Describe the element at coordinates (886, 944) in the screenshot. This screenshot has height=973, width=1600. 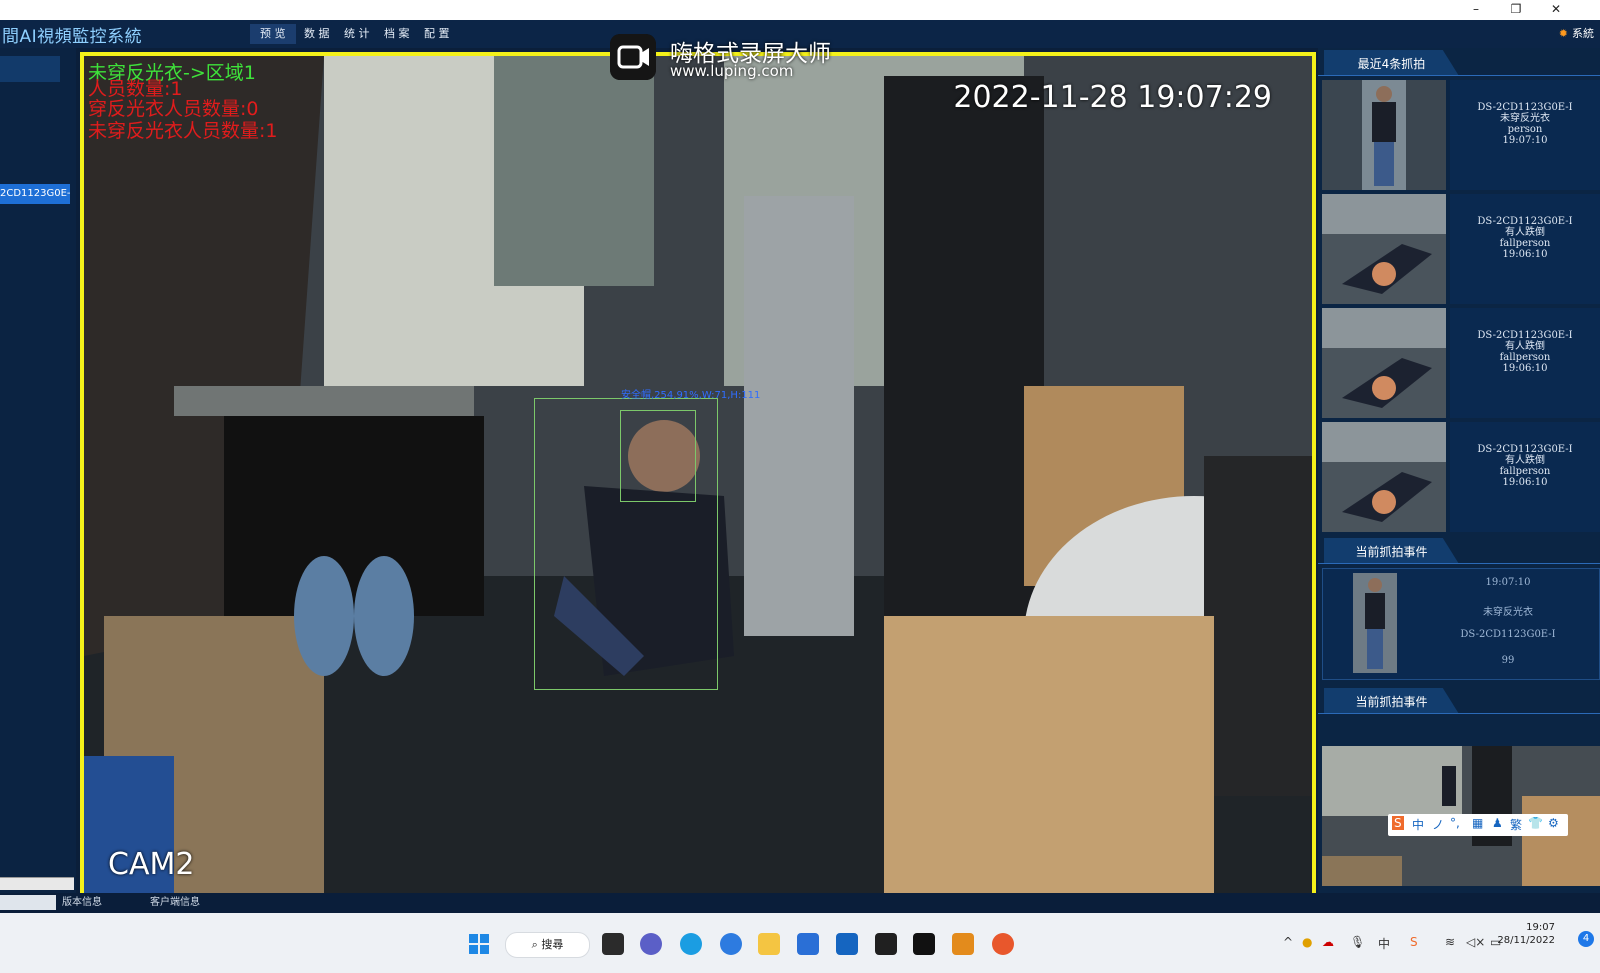
I see `dropbox-icon` at that location.